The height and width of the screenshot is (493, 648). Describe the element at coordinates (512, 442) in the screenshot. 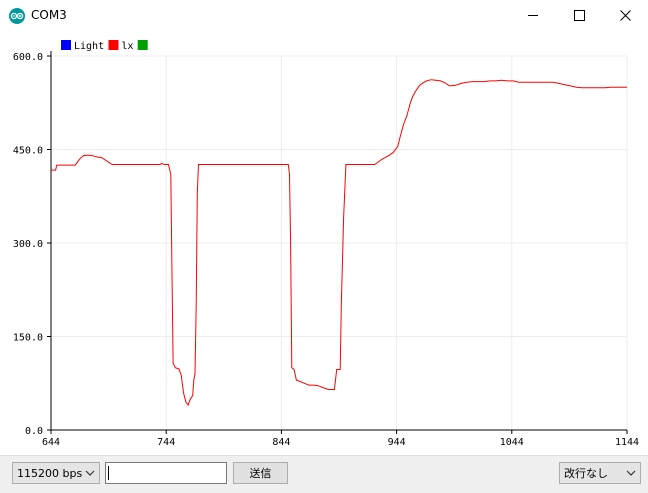

I see `x-tick-label: 1044` at that location.